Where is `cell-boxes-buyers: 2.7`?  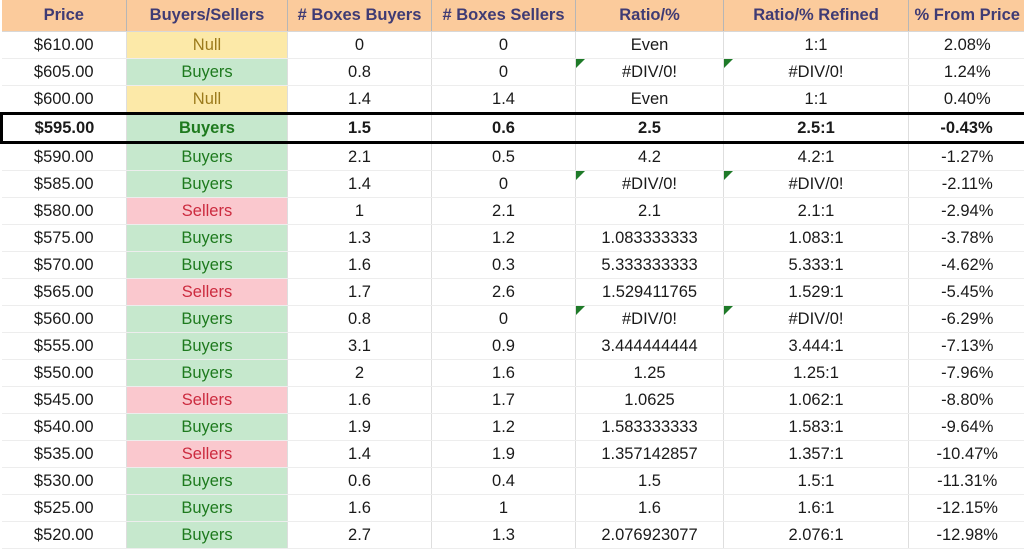
cell-boxes-buyers: 2.7 is located at coordinates (360, 535).